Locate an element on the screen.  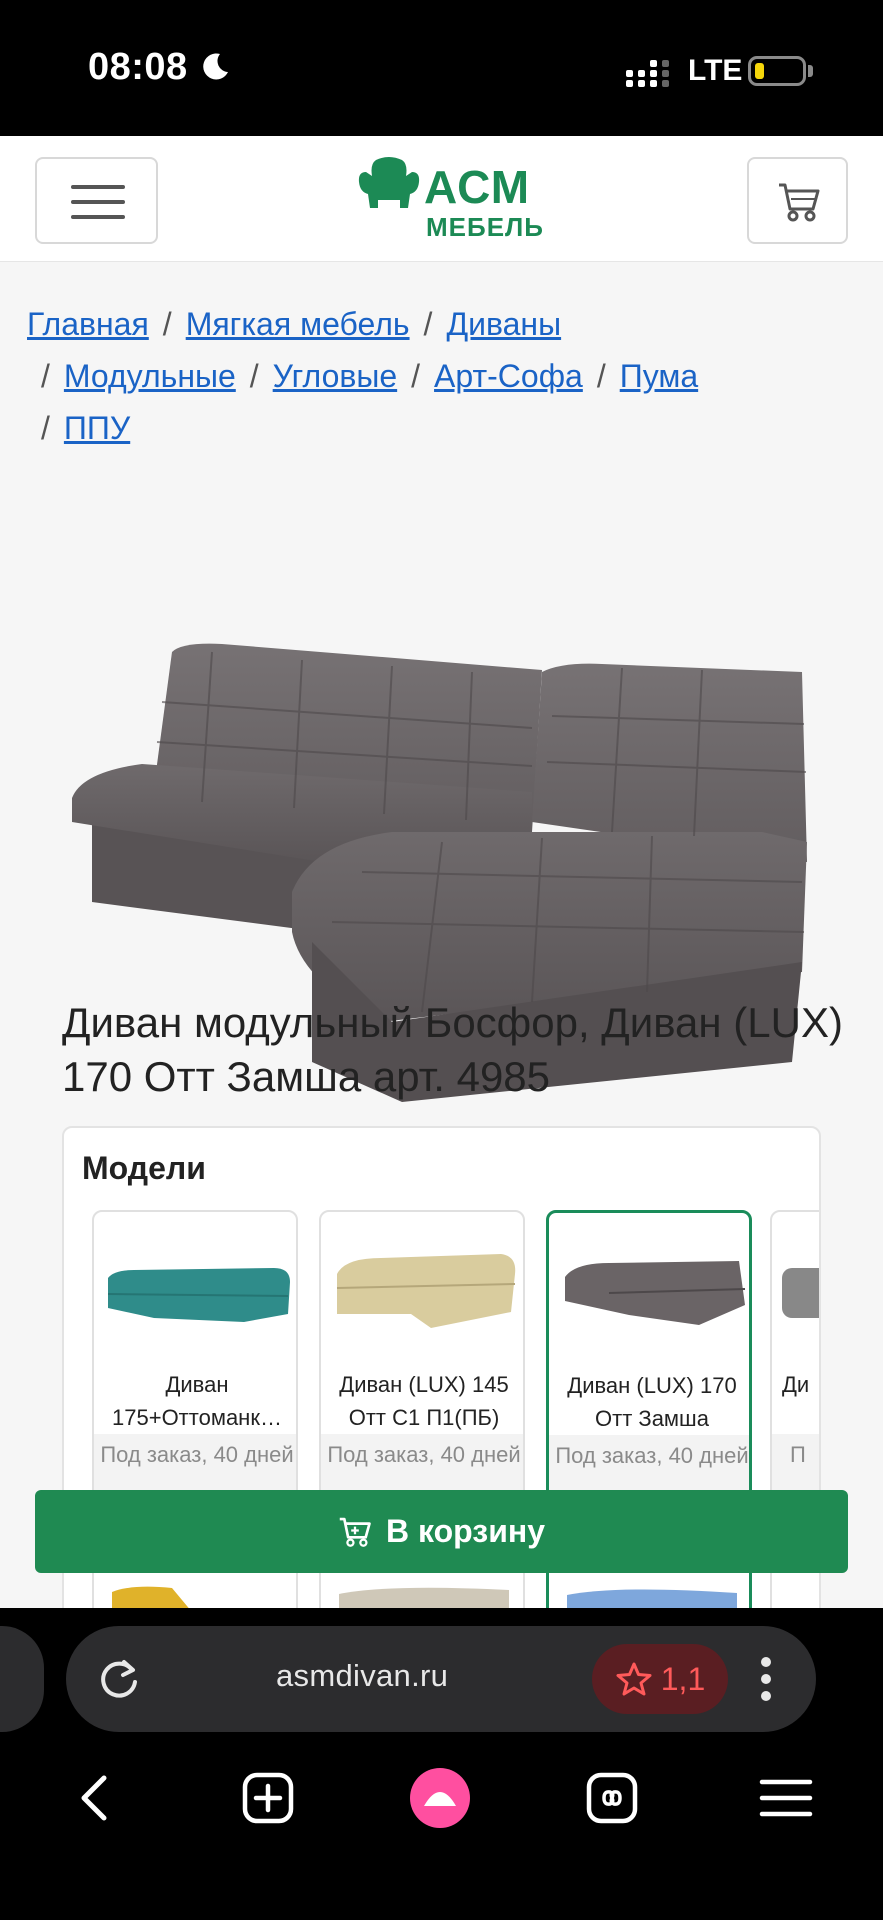
logo-text-top: АСМ is located at coordinates (477, 187).